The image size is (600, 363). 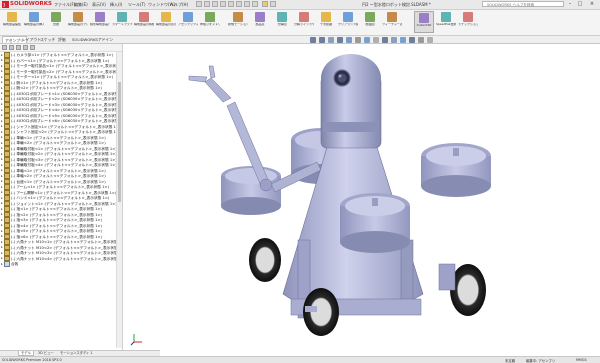 I want to click on rebuild-icon, so click(x=255, y=4).